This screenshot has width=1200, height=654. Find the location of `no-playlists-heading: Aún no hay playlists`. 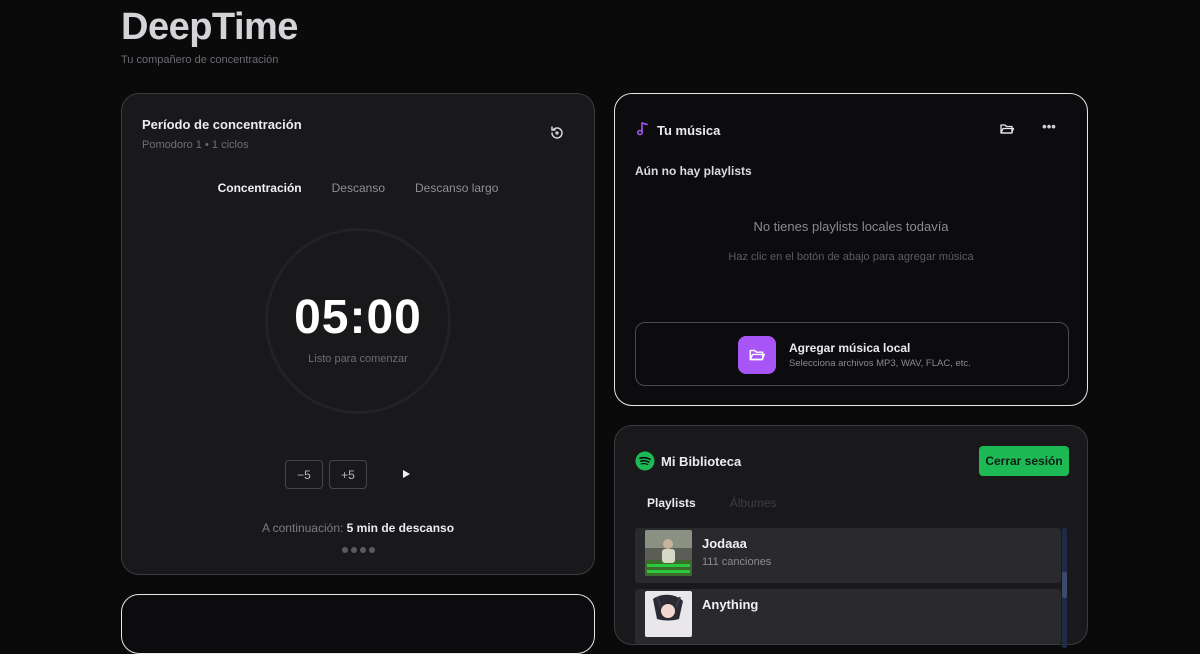

no-playlists-heading: Aún no hay playlists is located at coordinates (693, 171).